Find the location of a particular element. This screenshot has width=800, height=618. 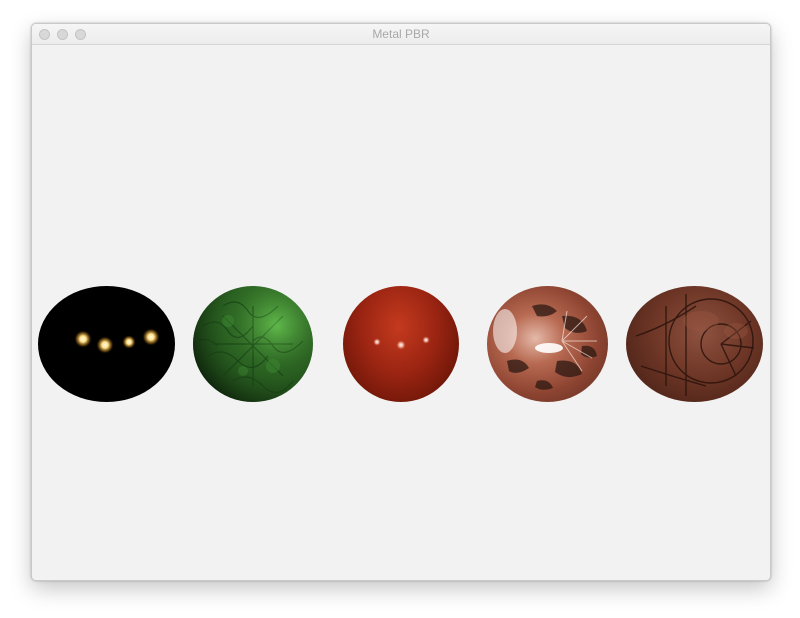

sphere-copper-map is located at coordinates (547, 344).